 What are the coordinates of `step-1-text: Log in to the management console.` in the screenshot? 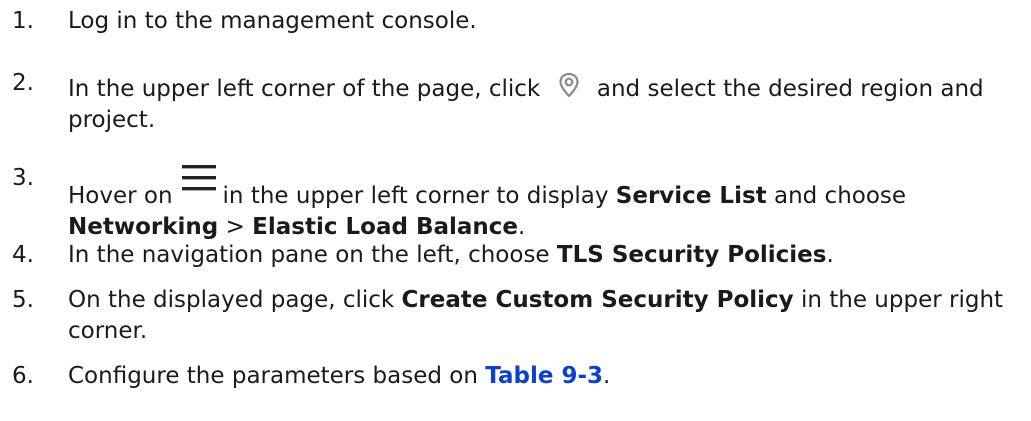 It's located at (272, 21).